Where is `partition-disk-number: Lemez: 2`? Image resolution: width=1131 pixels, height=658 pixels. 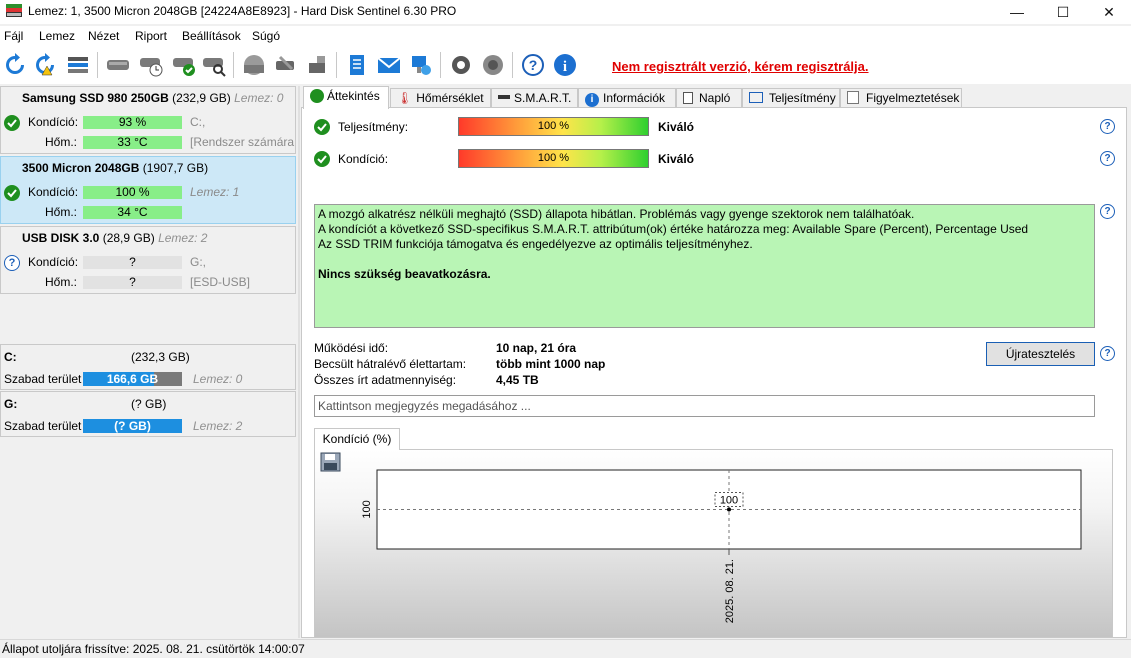
partition-disk-number: Lemez: 2 is located at coordinates (218, 426).